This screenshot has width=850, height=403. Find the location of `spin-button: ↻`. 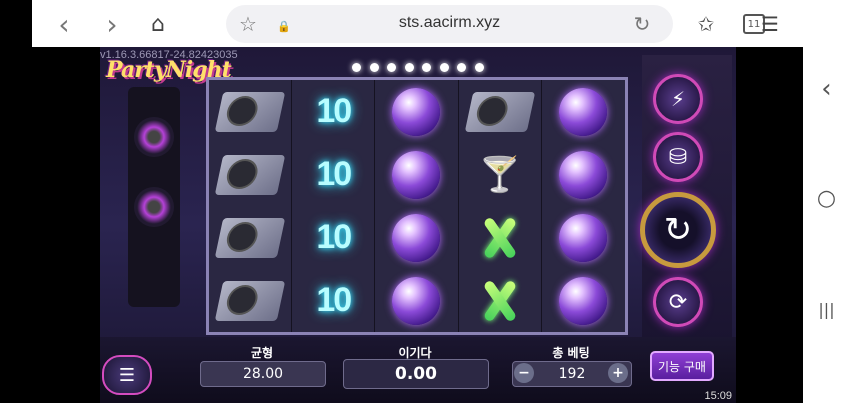

spin-button: ↻ is located at coordinates (678, 230).